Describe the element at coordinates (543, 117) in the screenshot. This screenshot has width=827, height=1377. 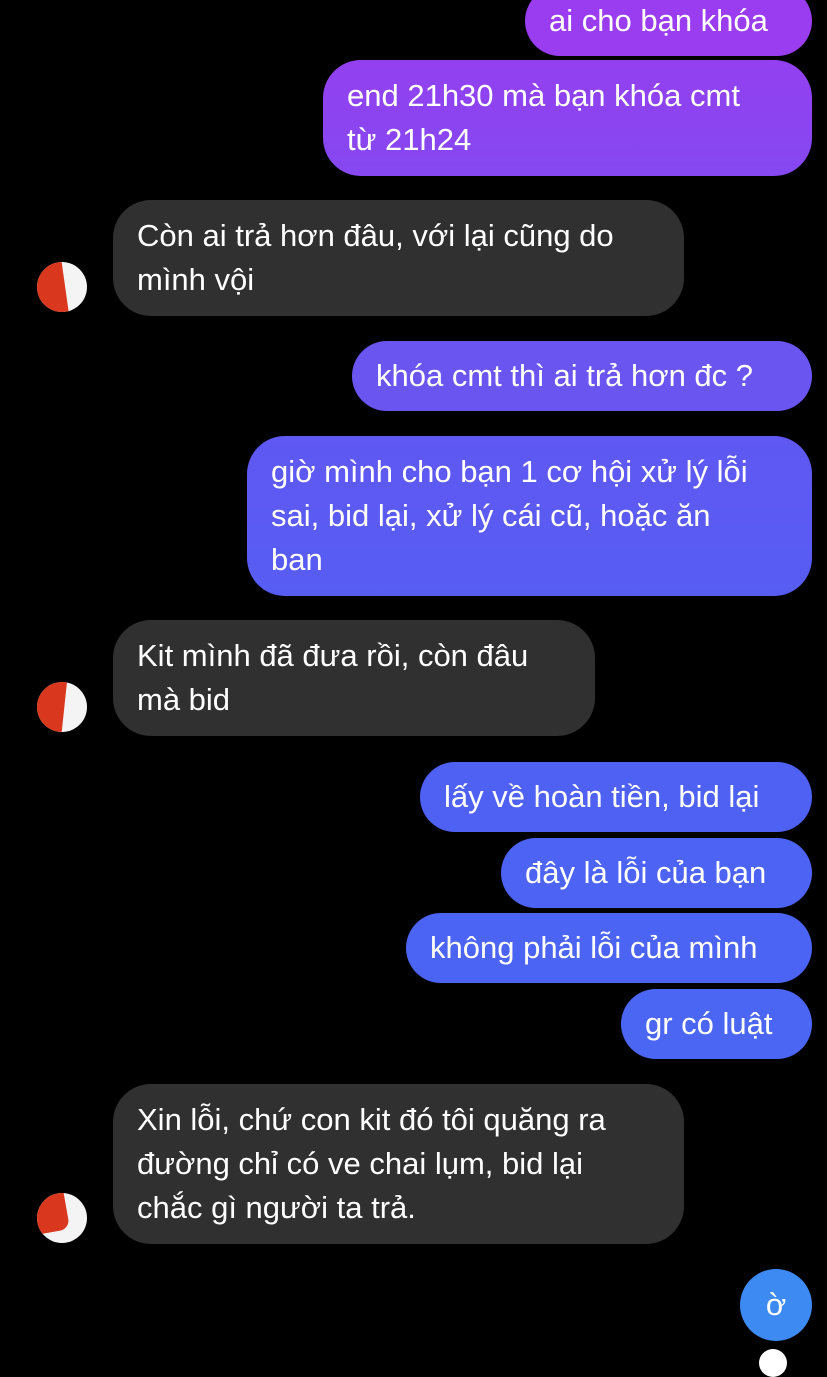
I see `message-text: end 21h30 mà bạn khóa cmt từ 21h24` at that location.